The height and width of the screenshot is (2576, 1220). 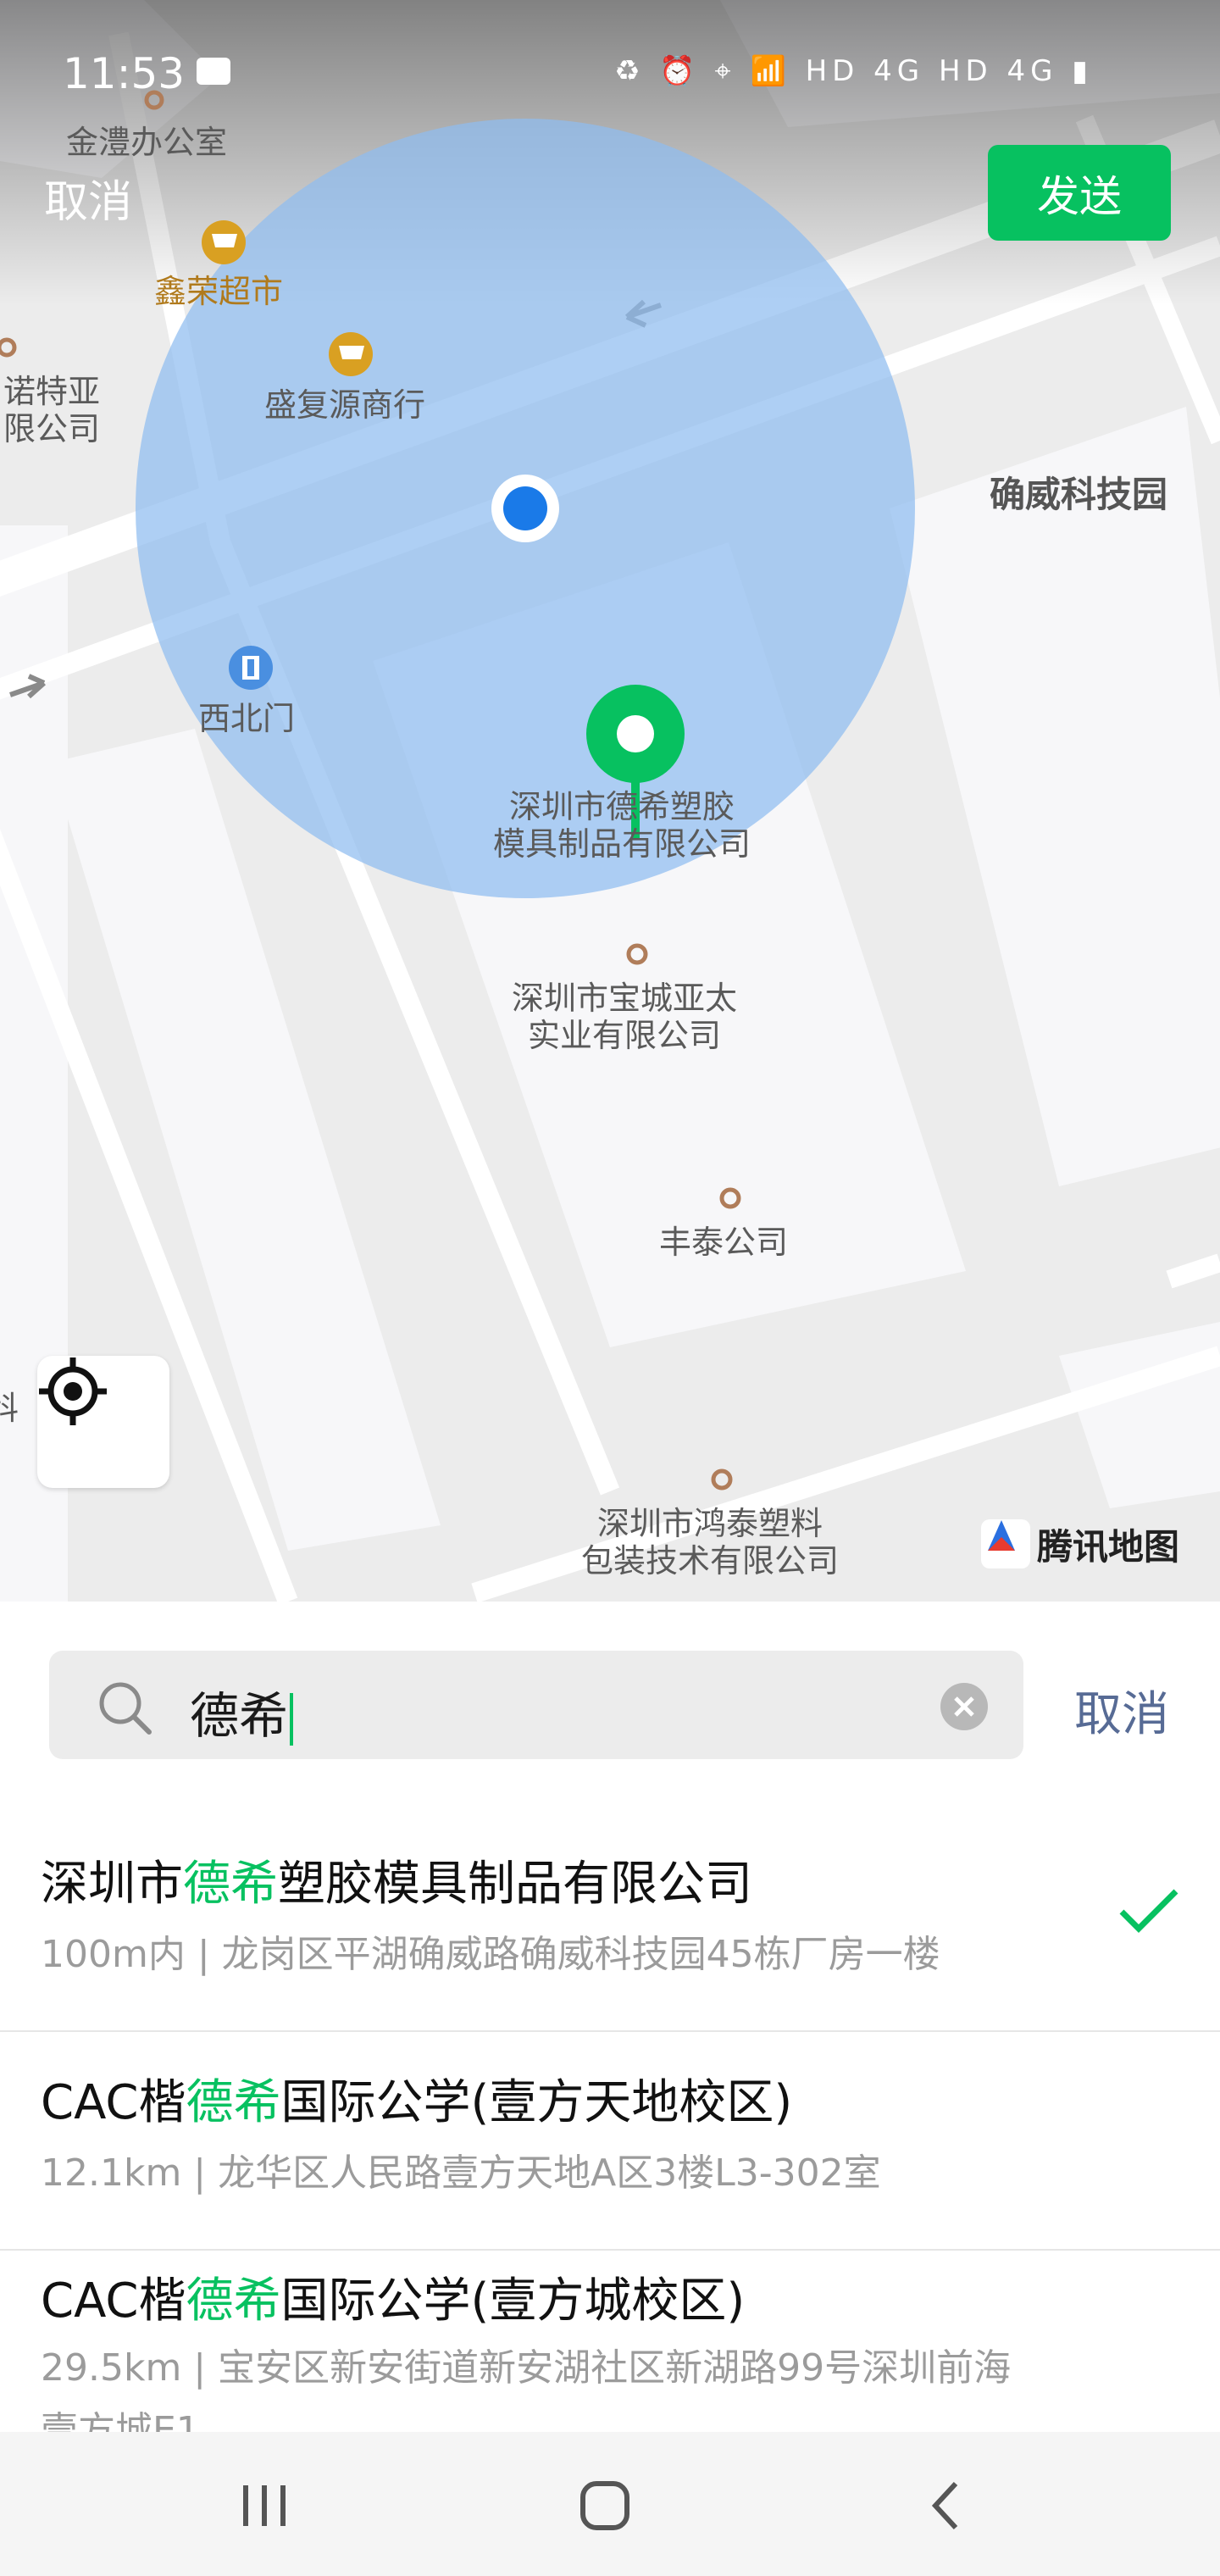 I want to click on back-icon, so click(x=945, y=2505).